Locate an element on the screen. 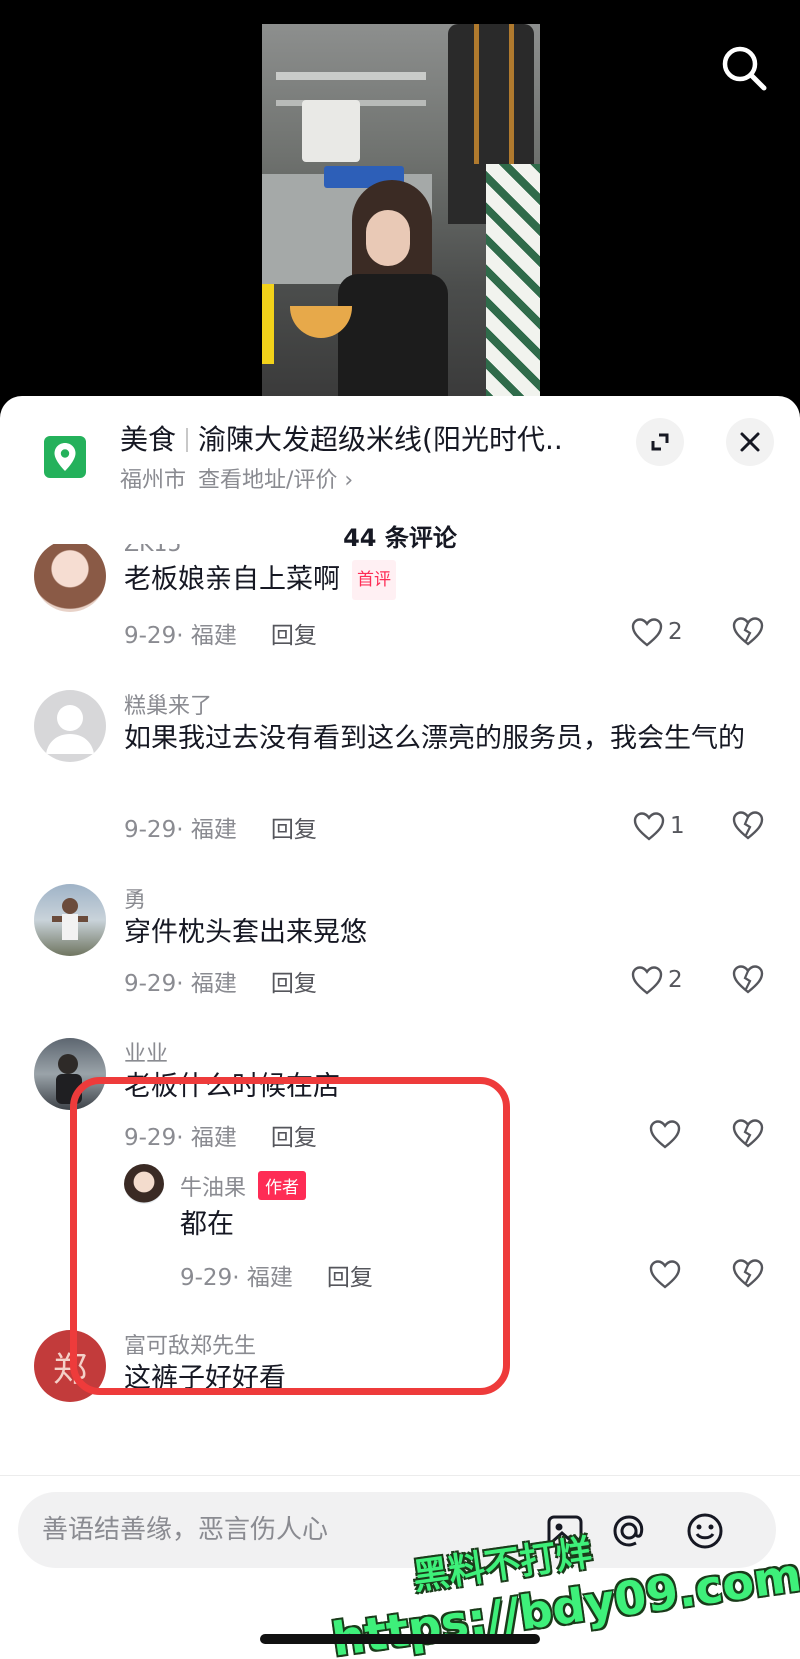  emoji-icon is located at coordinates (705, 1531).